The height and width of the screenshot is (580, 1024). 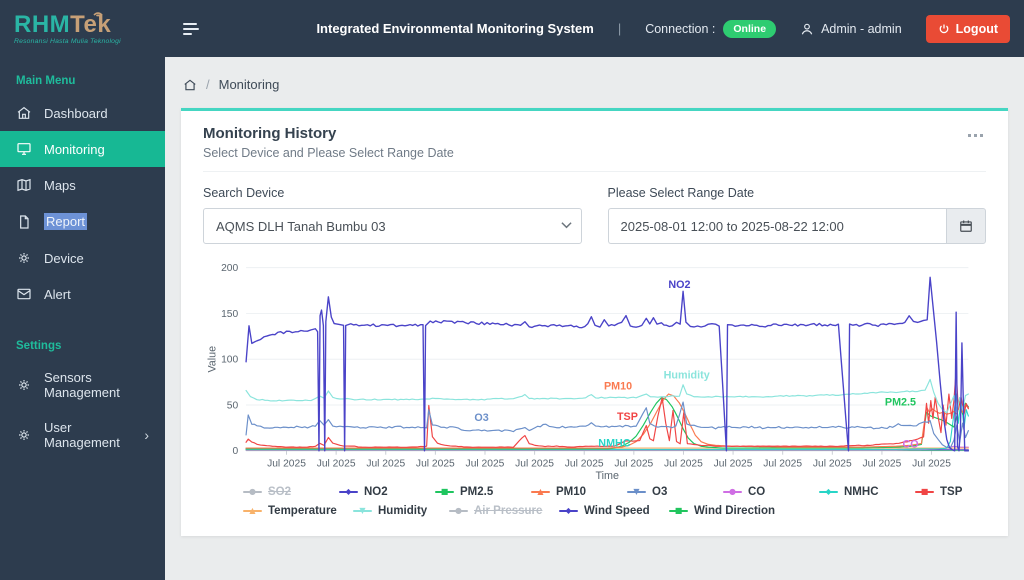 What do you see at coordinates (387, 492) in the screenshot?
I see `legend-item-no2: ◆ NO2` at bounding box center [387, 492].